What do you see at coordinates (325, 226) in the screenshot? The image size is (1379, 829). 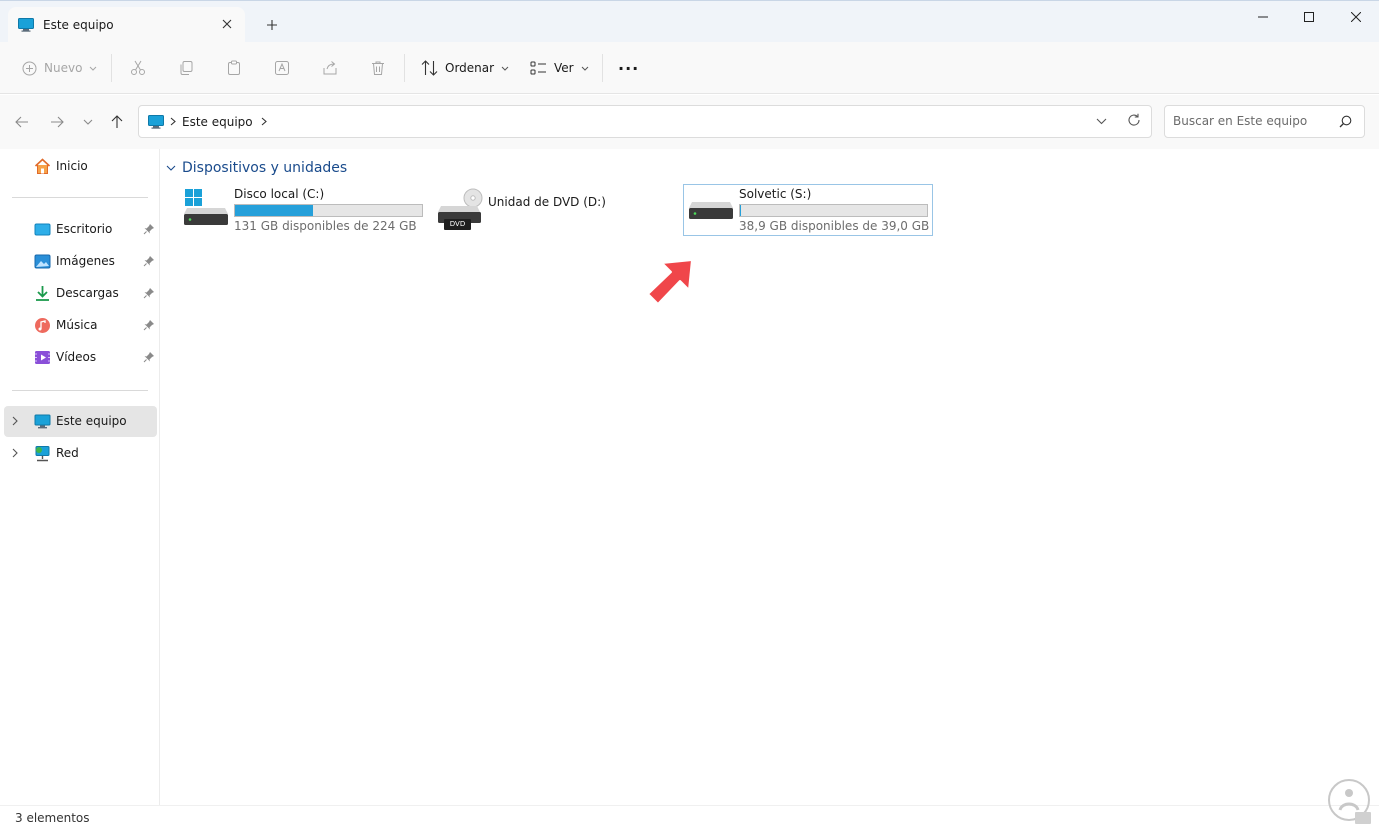 I see `drive-free-space: 131 GB disponibles de 224 GB` at bounding box center [325, 226].